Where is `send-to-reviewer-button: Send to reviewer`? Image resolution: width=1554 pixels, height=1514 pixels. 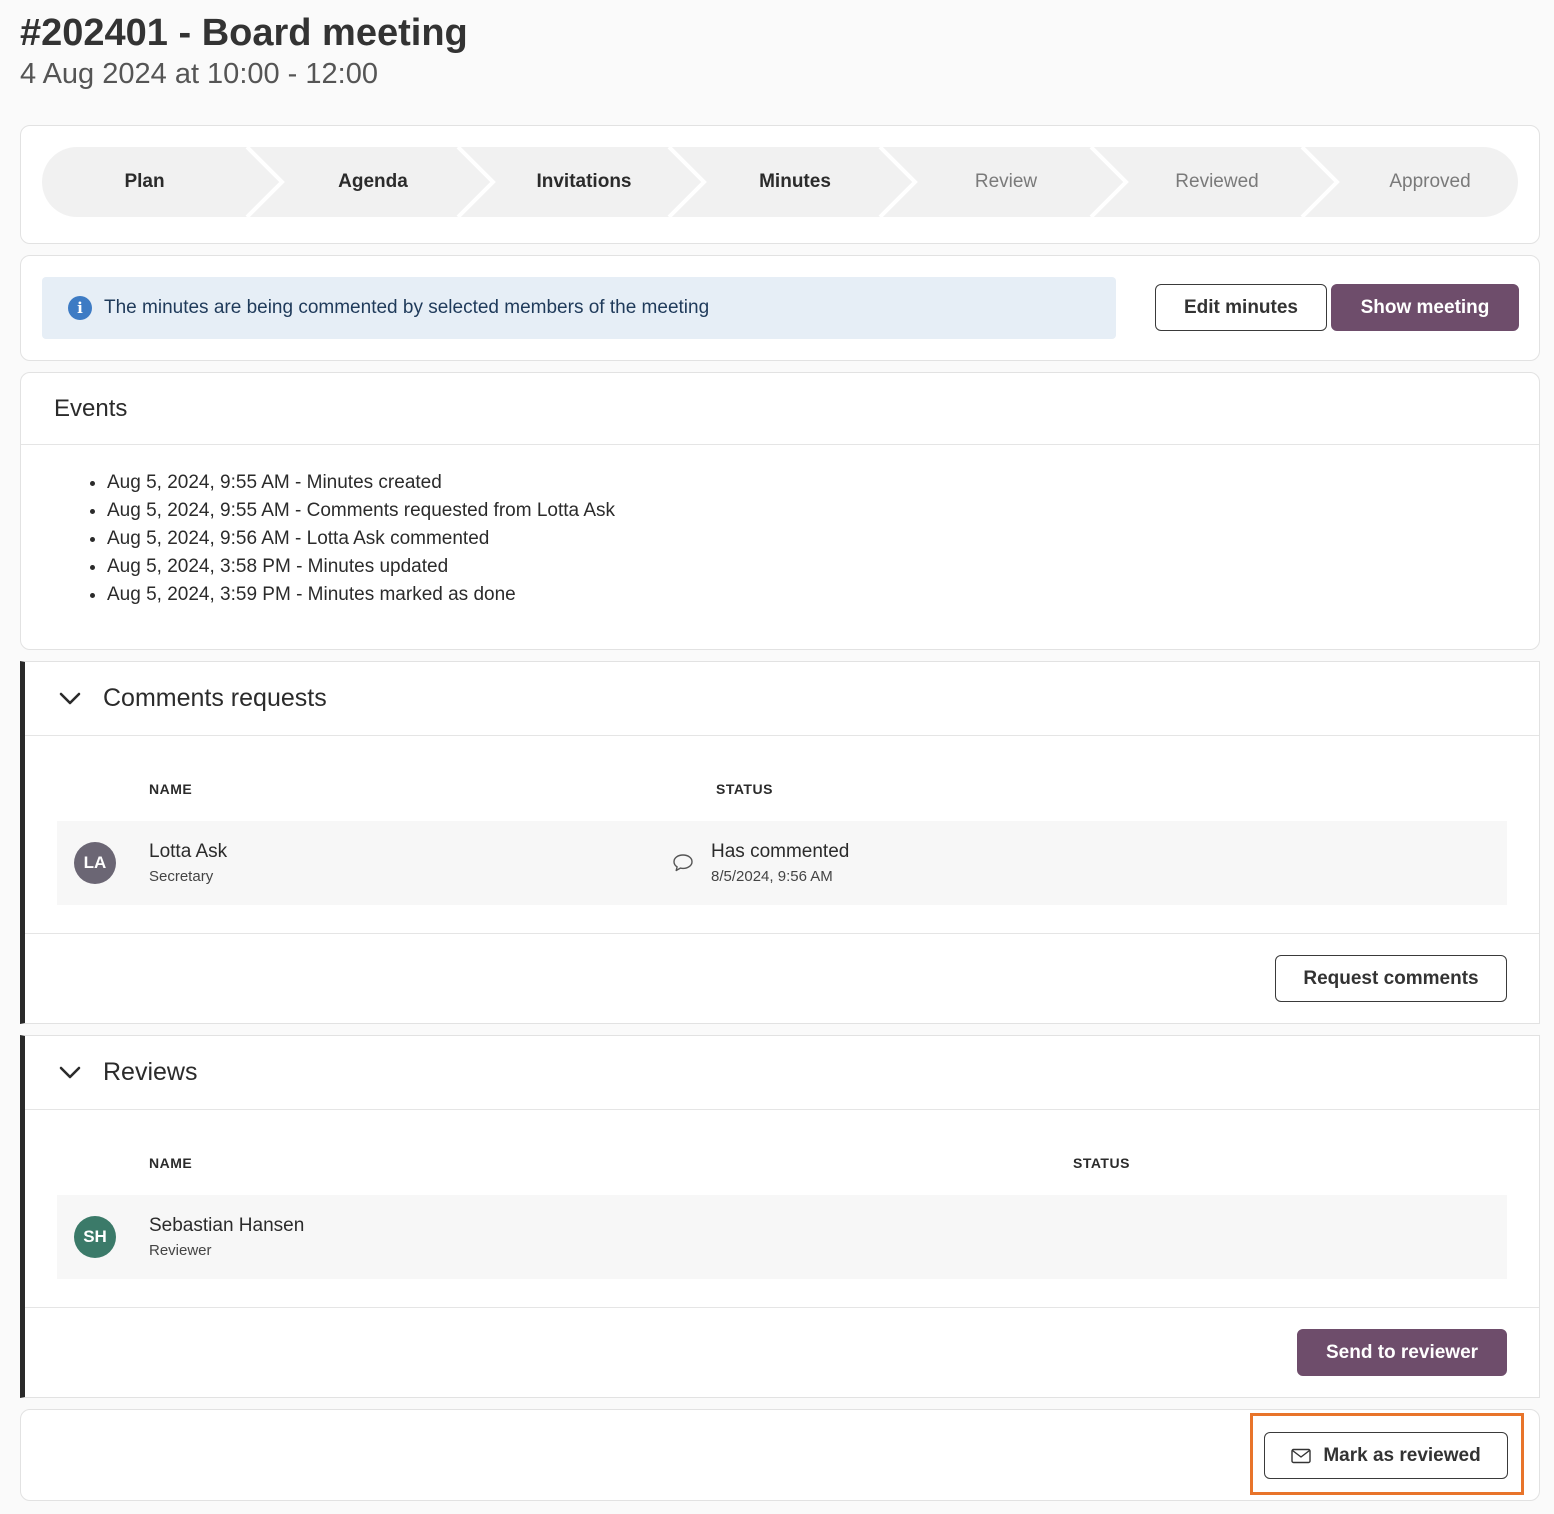 send-to-reviewer-button: Send to reviewer is located at coordinates (1402, 1352).